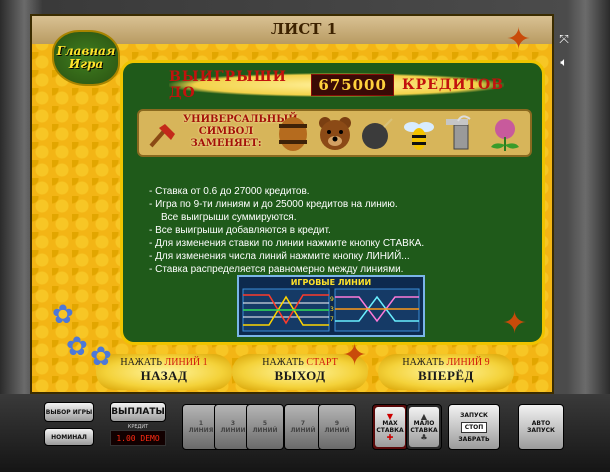  Describe the element at coordinates (164, 375) in the screenshot. I see `back-label: НАЗАД` at that location.